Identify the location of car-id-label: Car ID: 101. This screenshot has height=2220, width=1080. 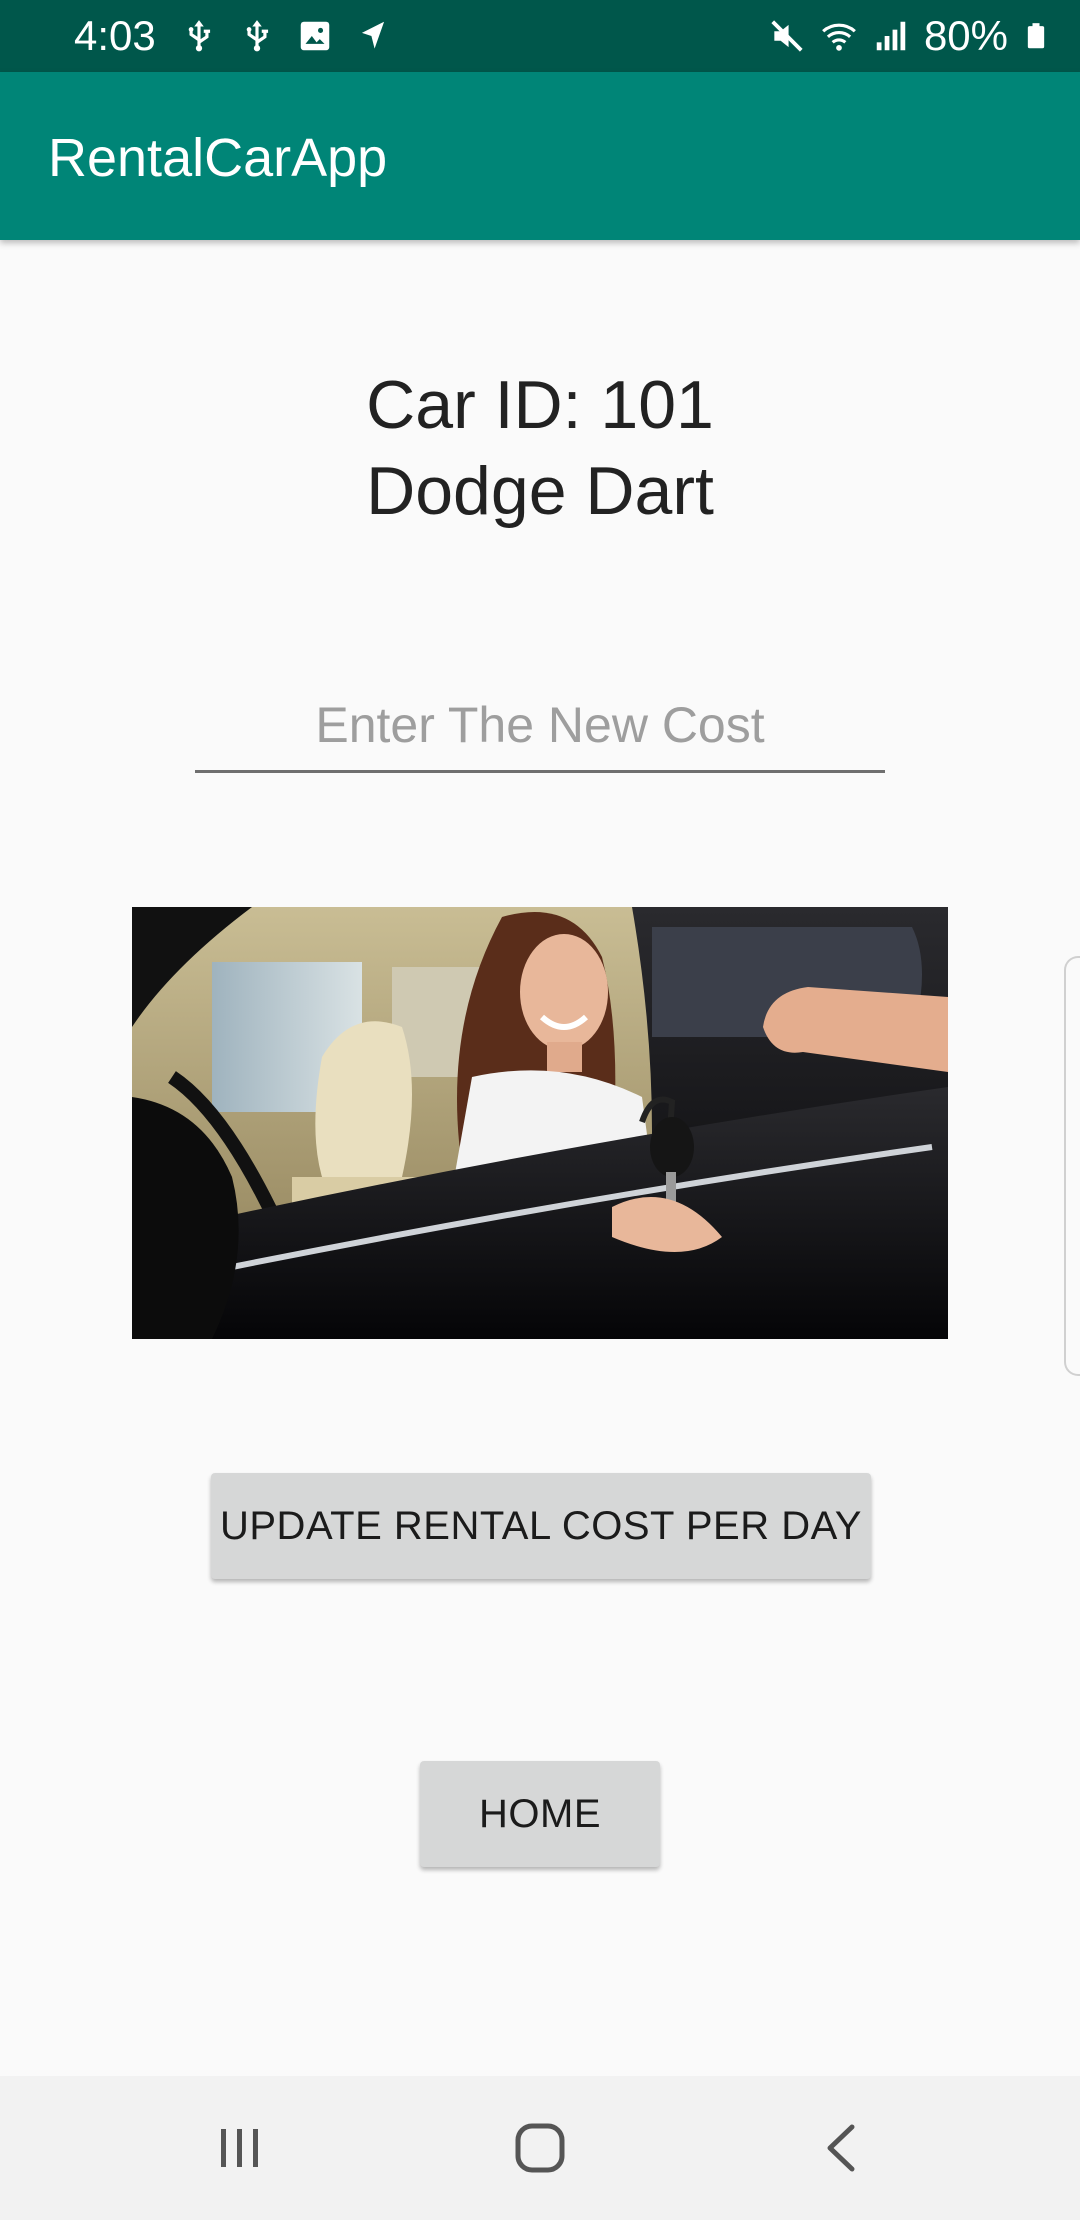
(540, 405).